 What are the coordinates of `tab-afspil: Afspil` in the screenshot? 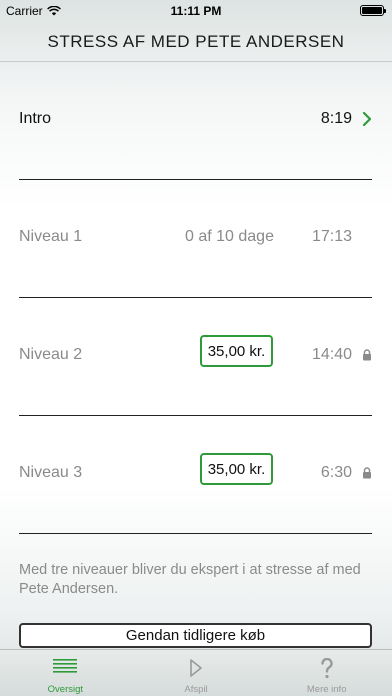 It's located at (196, 673).